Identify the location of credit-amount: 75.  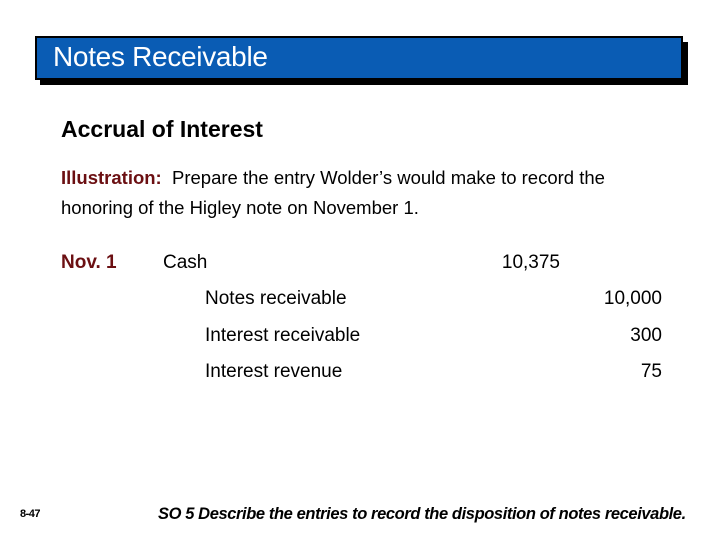
(651, 371).